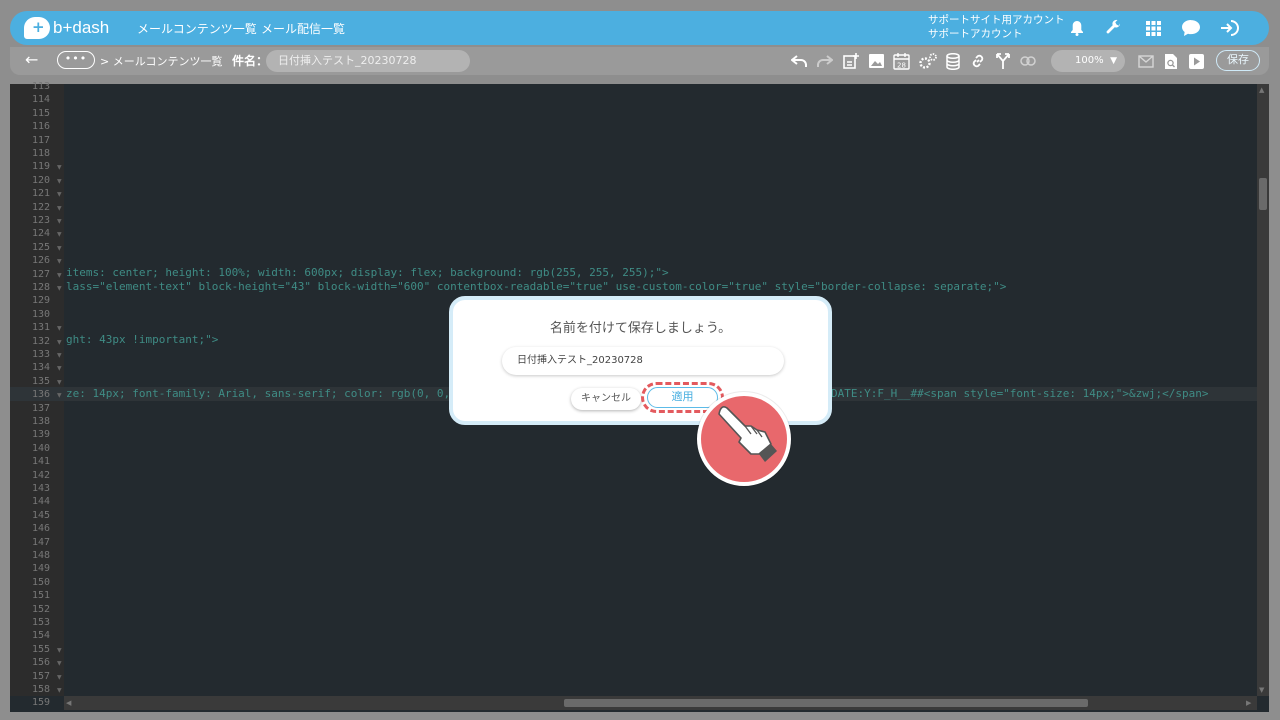 Image resolution: width=1280 pixels, height=720 pixels. Describe the element at coordinates (31, 59) in the screenshot. I see `back-arrow-icon: ←` at that location.